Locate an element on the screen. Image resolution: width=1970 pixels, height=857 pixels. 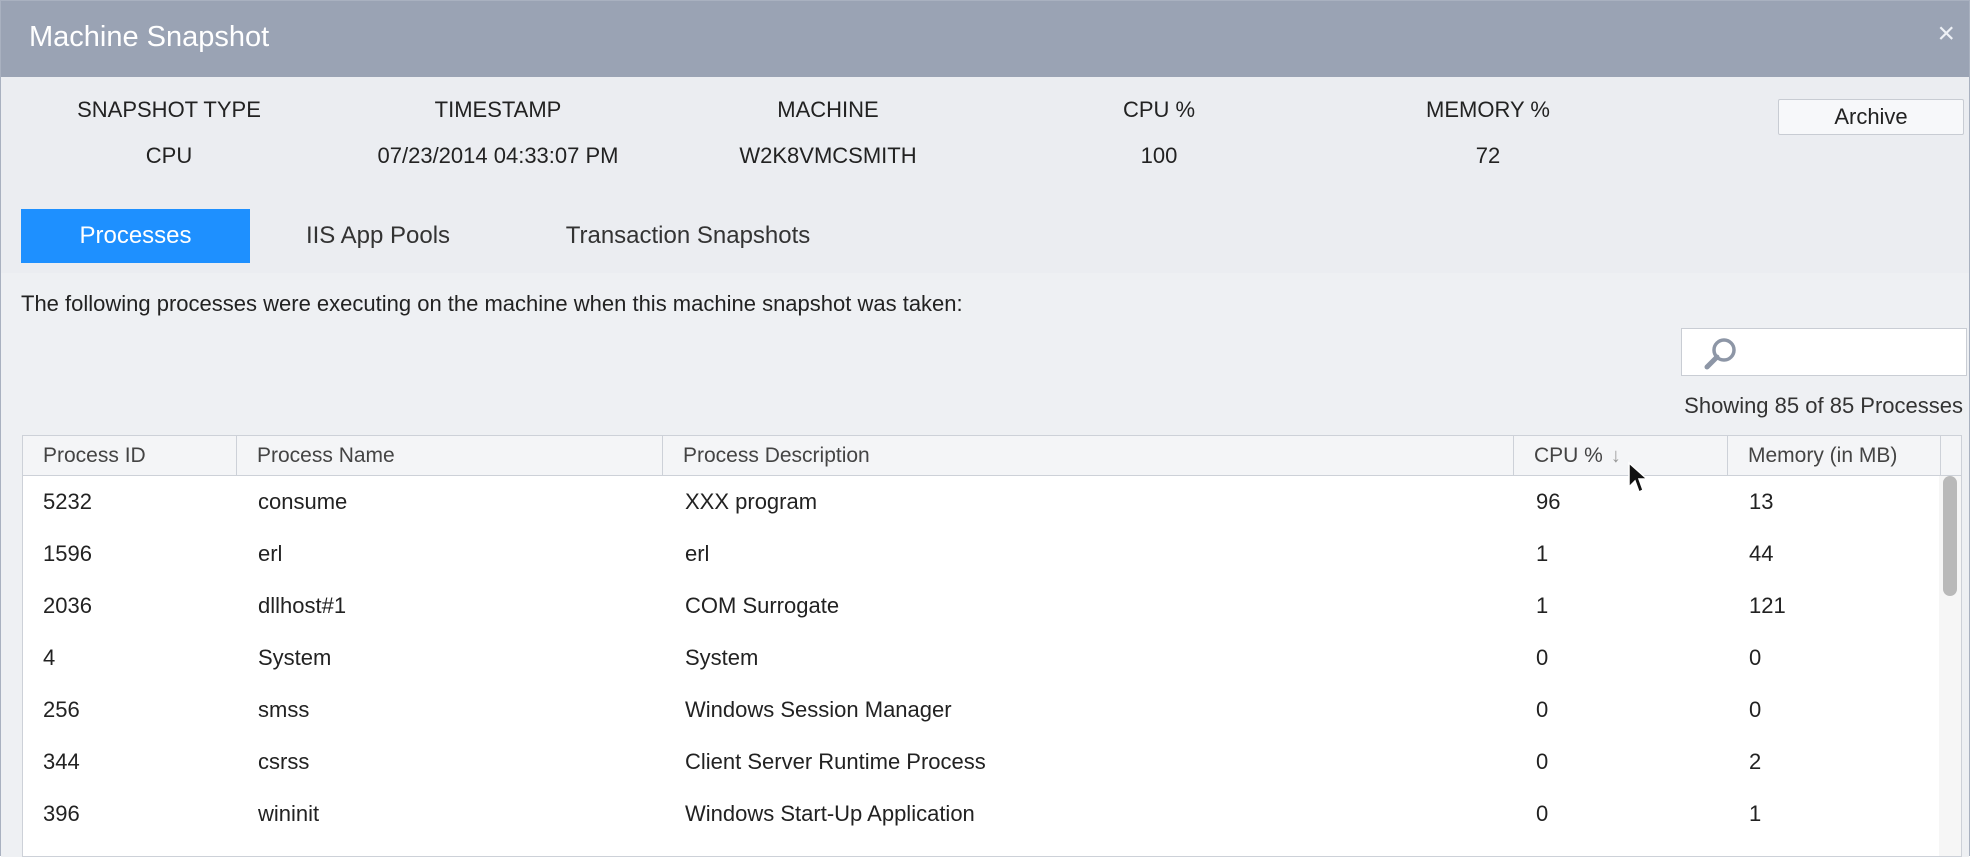
summary-header: SNAPSHOT TYPE is located at coordinates (169, 109).